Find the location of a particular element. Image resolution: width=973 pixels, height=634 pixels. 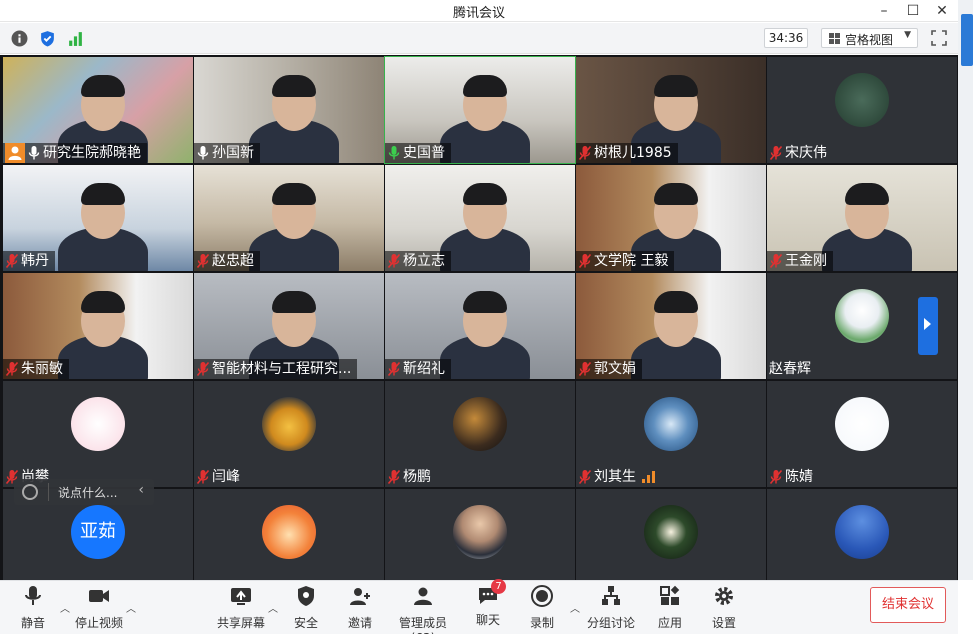

maximize-icon: ☐ is located at coordinates (913, 11).